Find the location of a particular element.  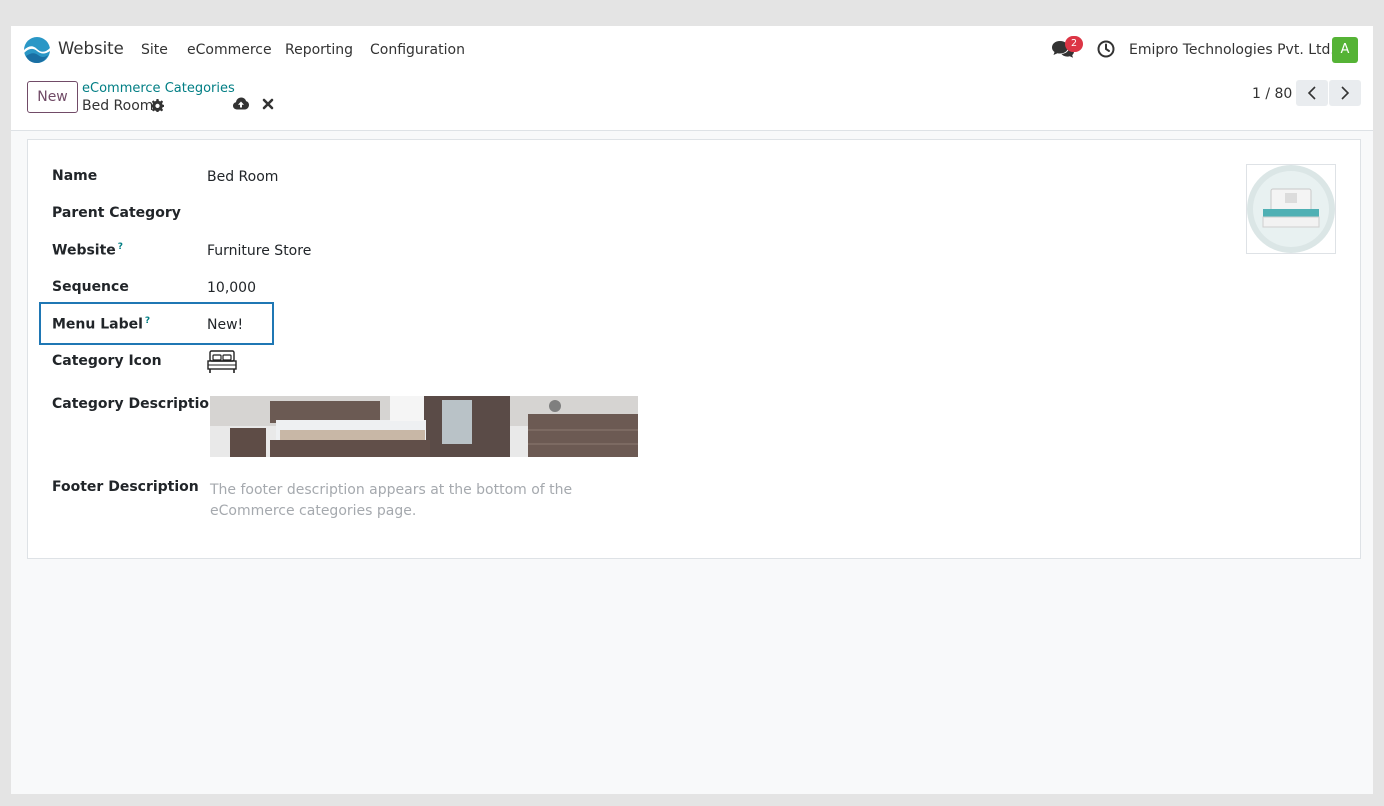

save-cloud-icon is located at coordinates (241, 103).